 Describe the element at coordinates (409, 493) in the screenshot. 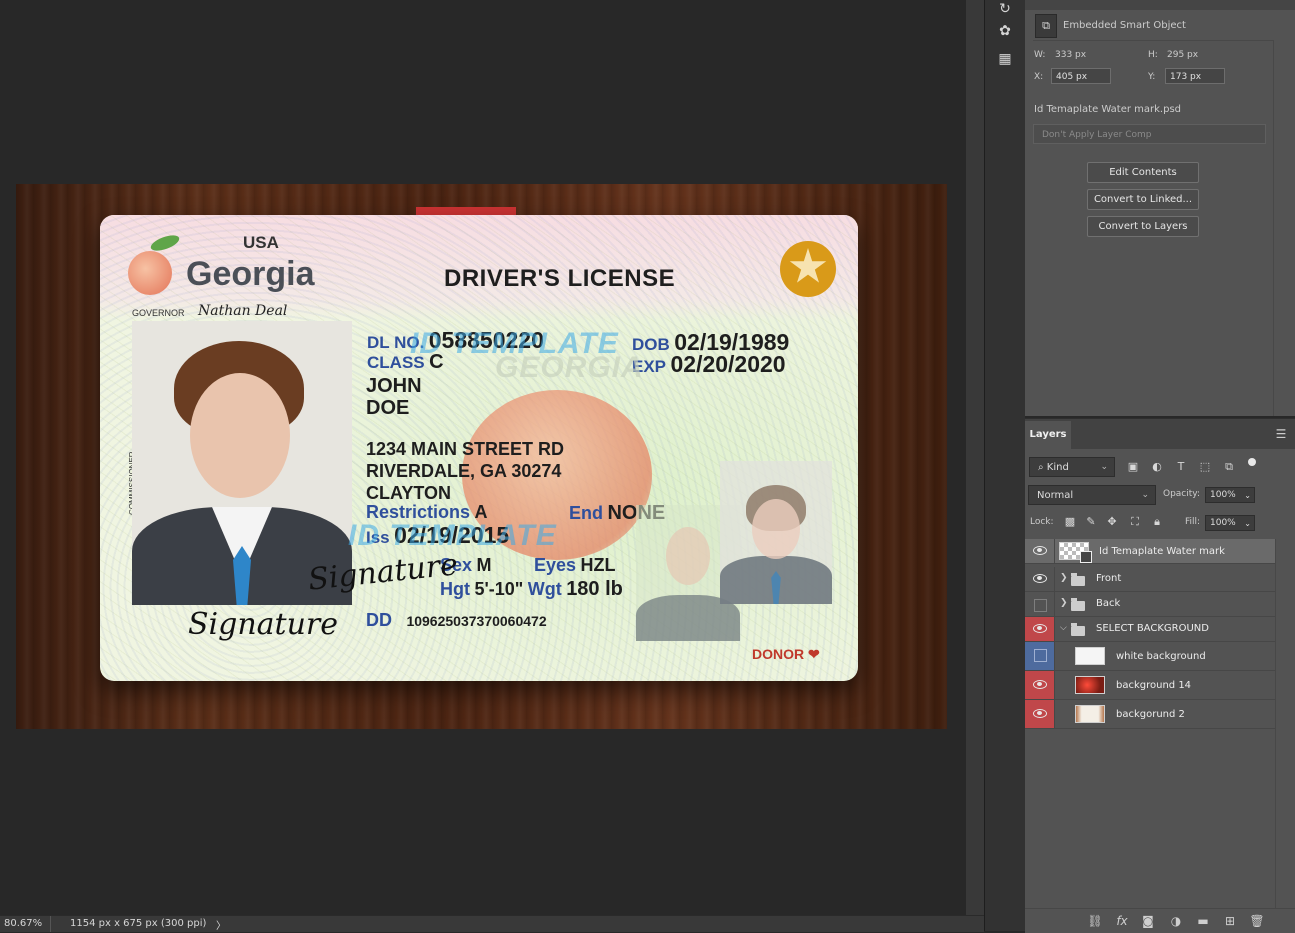

I see `county: CLAYTON` at that location.